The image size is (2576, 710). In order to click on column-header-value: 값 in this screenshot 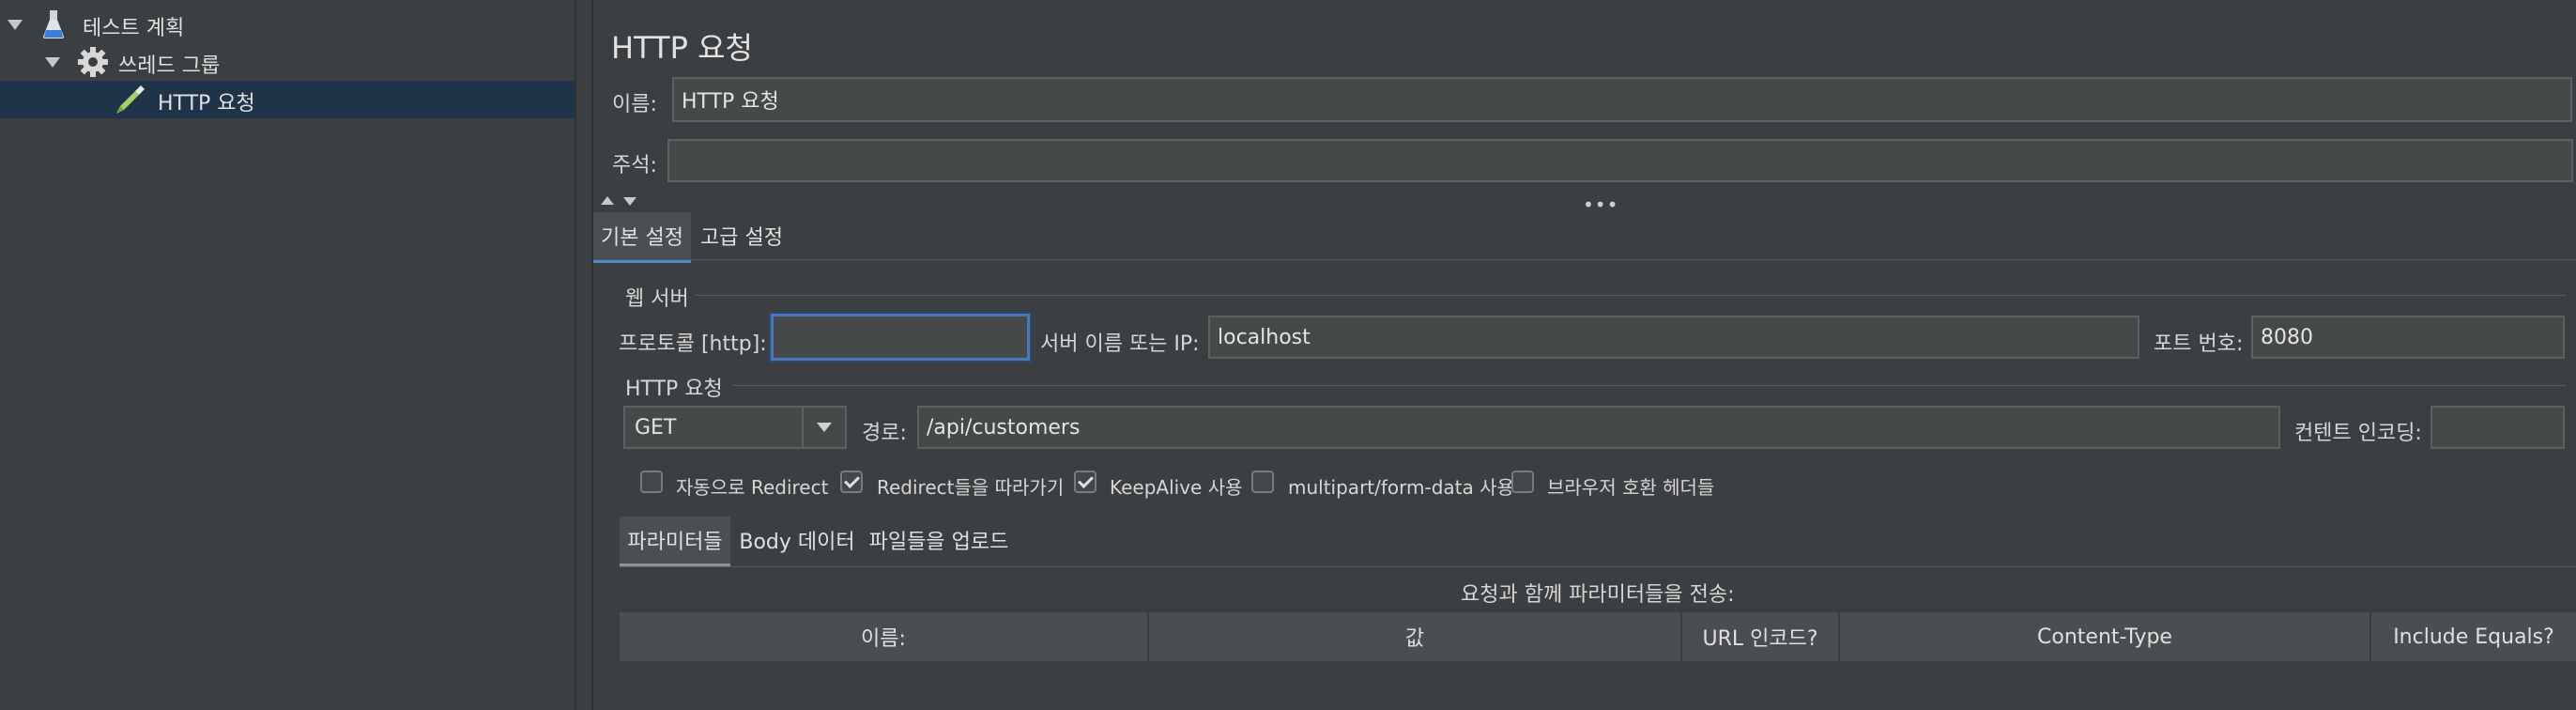, I will do `click(1416, 636)`.